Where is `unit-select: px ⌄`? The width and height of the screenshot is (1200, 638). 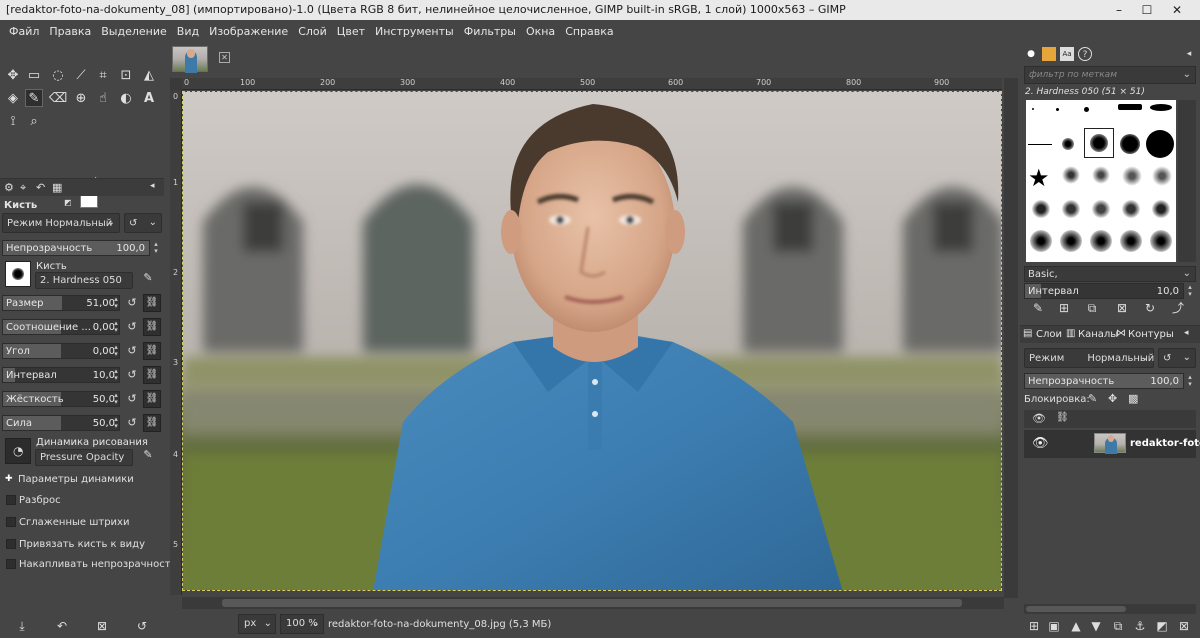
unit-select: px ⌄ is located at coordinates (257, 624).